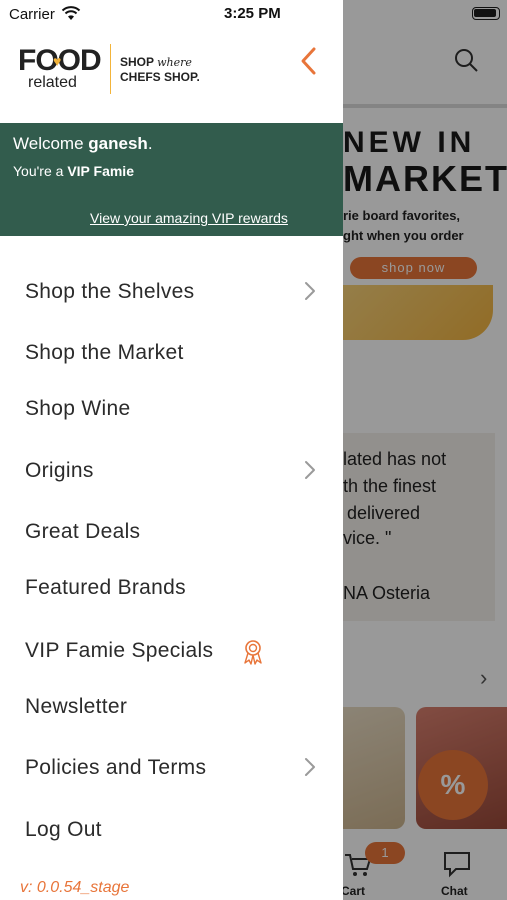  I want to click on heart-icon: ♥, so click(57, 61).